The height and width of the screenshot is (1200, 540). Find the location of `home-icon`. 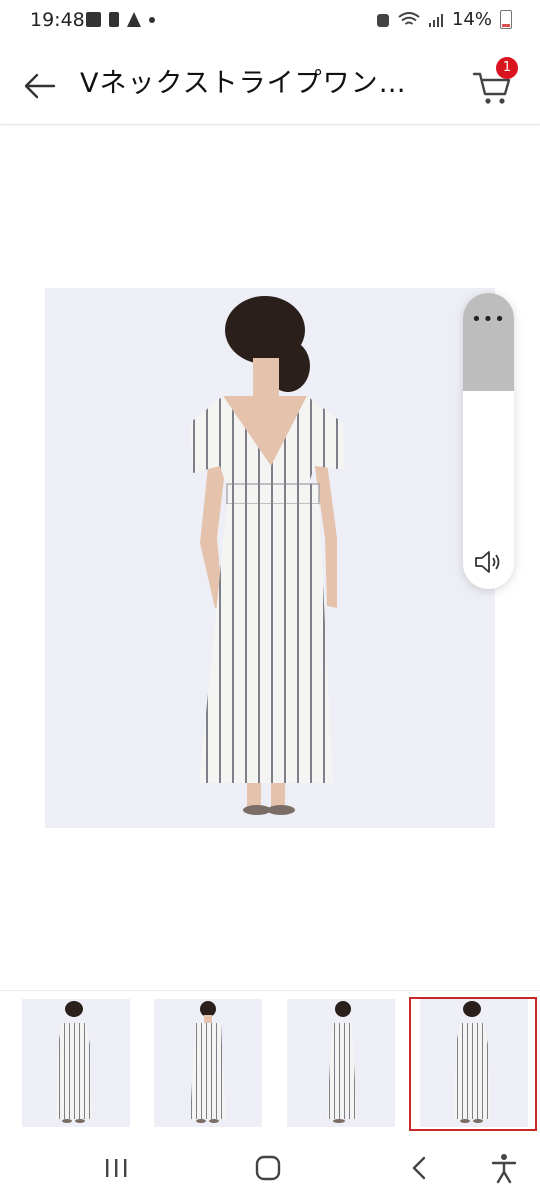

home-icon is located at coordinates (268, 1168).